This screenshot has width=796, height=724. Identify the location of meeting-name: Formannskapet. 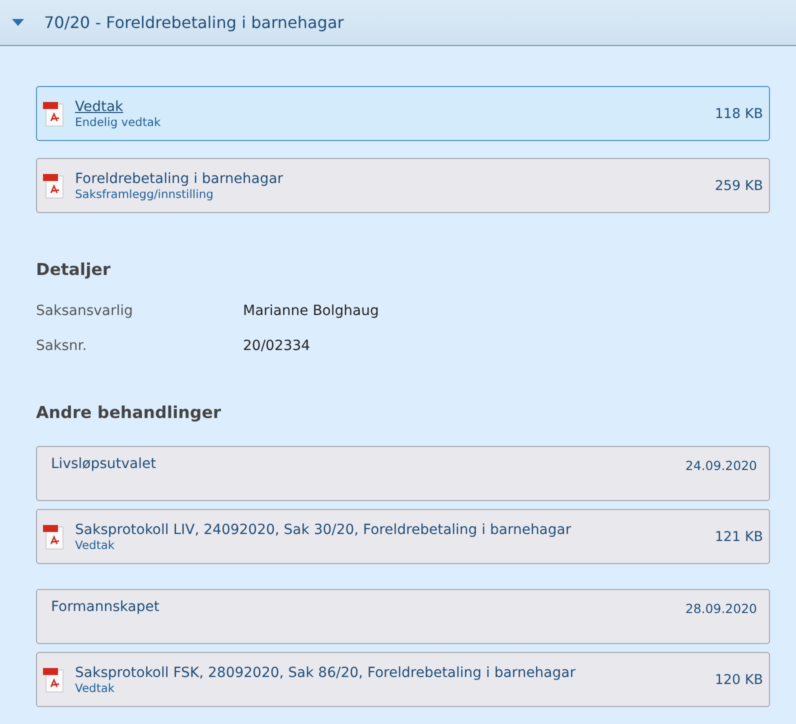
(105, 607).